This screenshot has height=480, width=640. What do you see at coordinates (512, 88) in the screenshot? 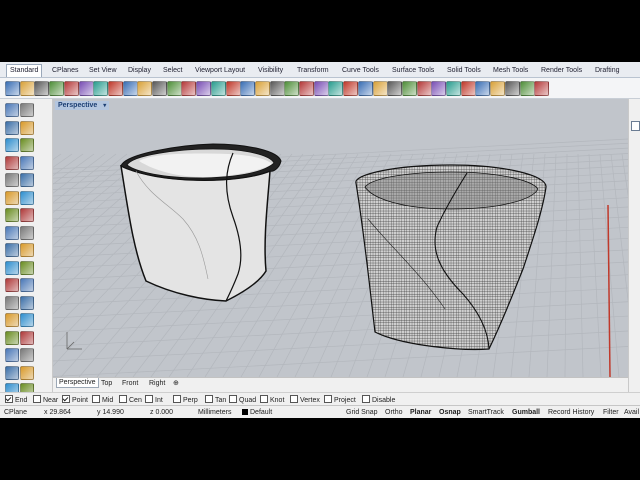
I see `object-properties-icon` at bounding box center [512, 88].